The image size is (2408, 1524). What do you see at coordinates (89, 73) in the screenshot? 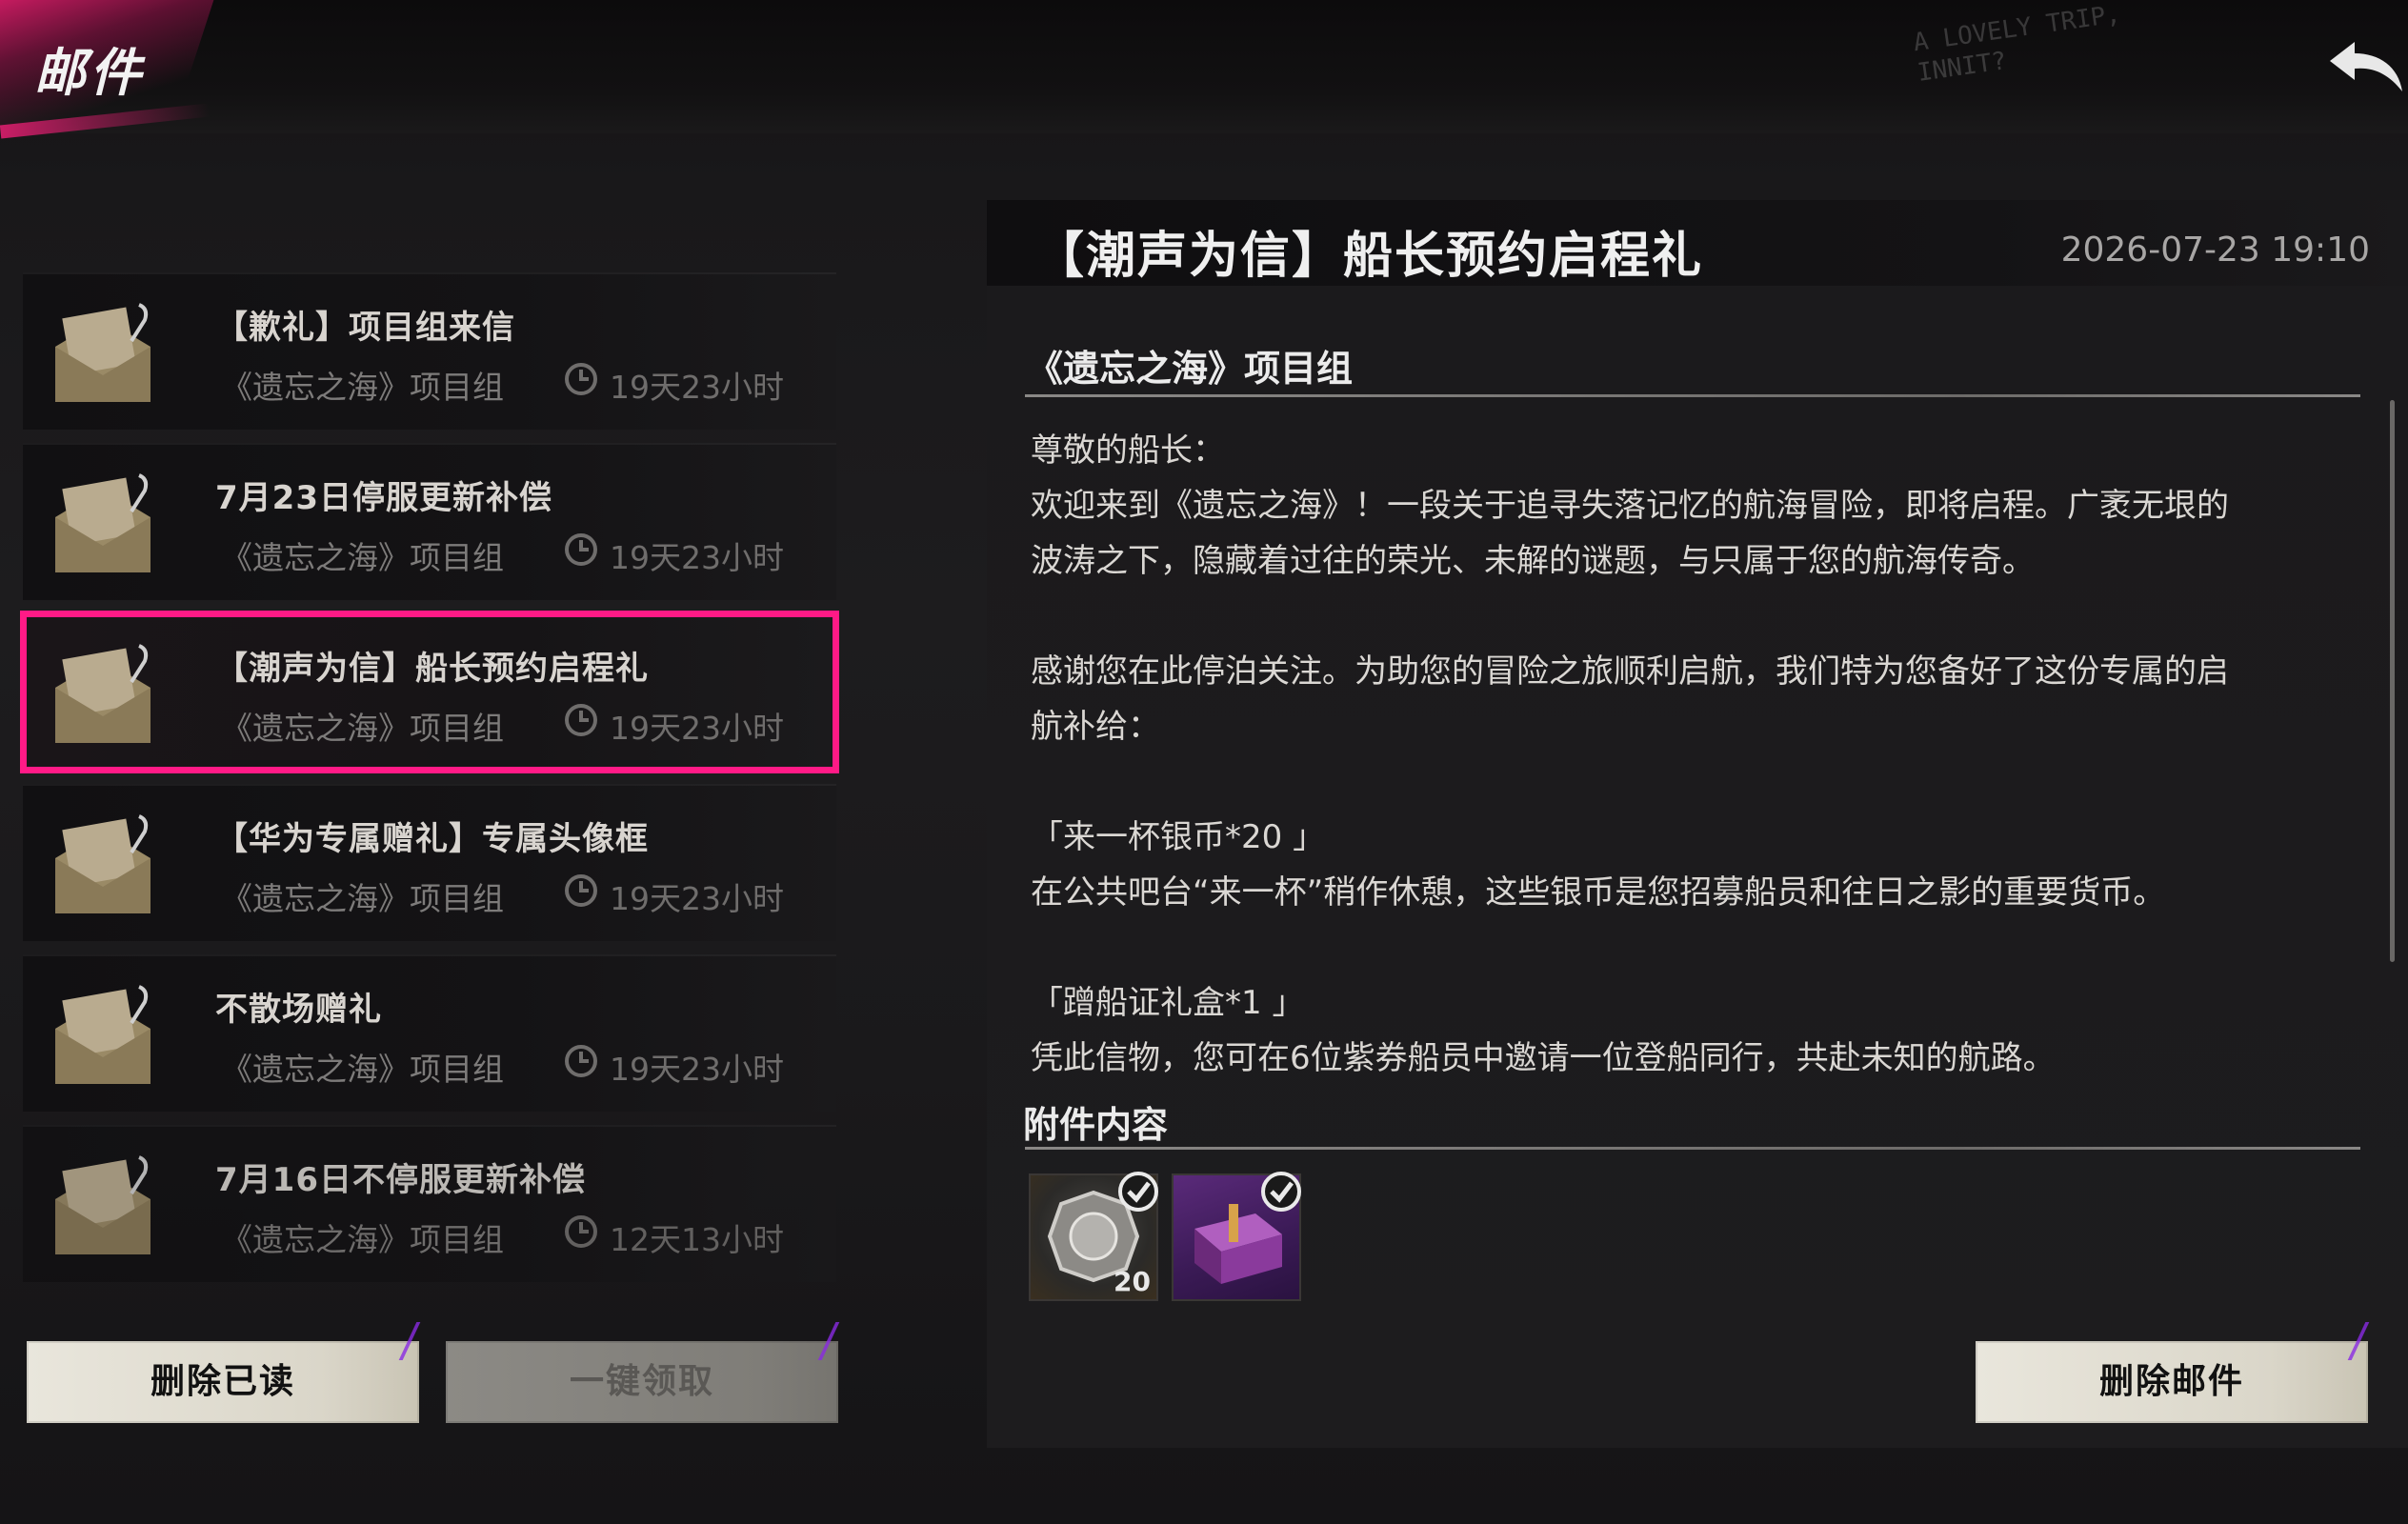
I see `page-title: 邮件` at bounding box center [89, 73].